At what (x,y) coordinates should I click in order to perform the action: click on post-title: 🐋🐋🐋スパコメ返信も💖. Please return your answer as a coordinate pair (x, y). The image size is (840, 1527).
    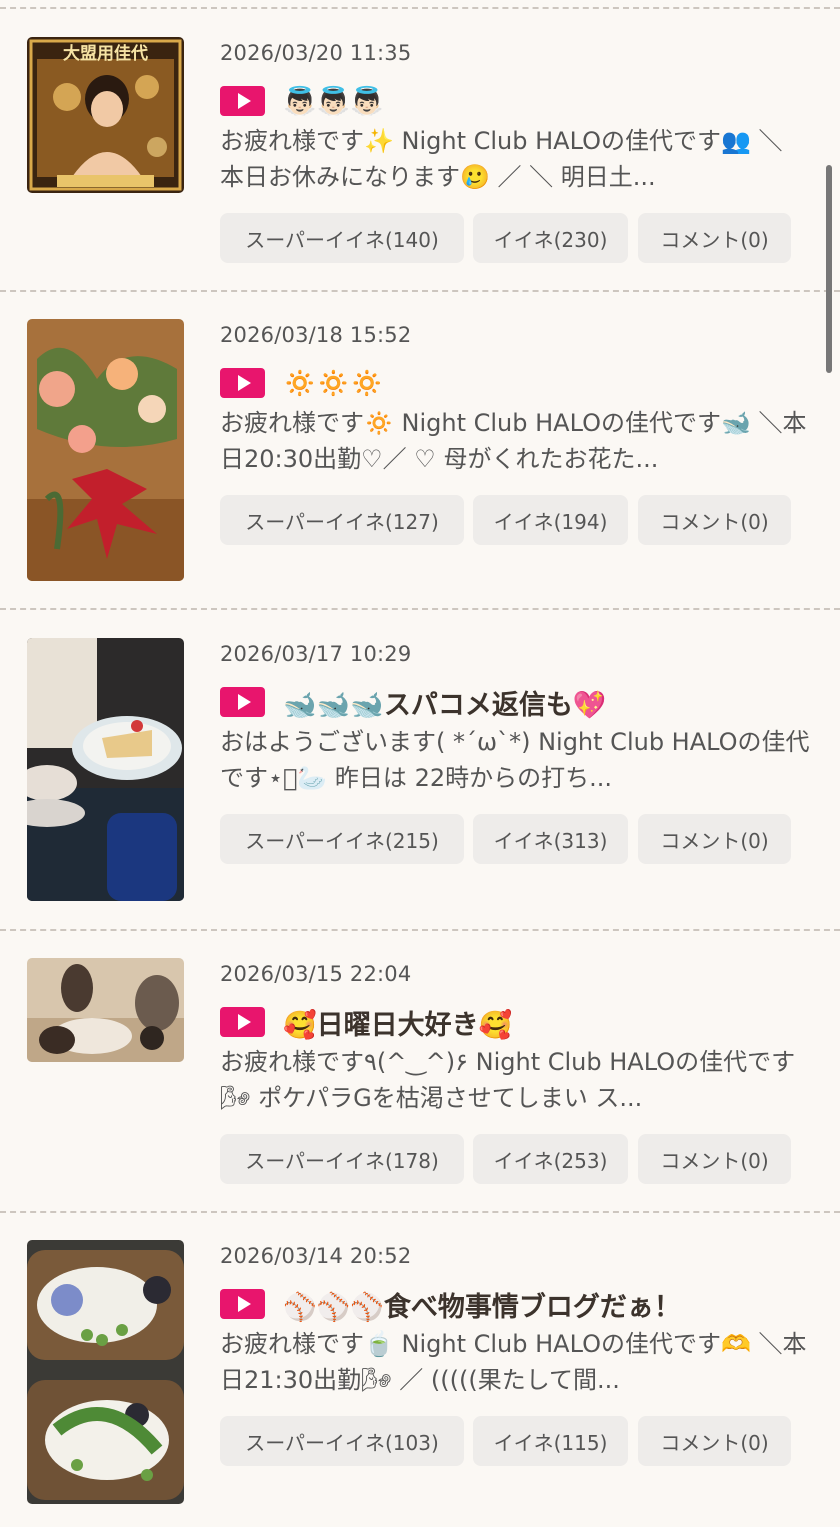
    Looking at the image, I should click on (444, 702).